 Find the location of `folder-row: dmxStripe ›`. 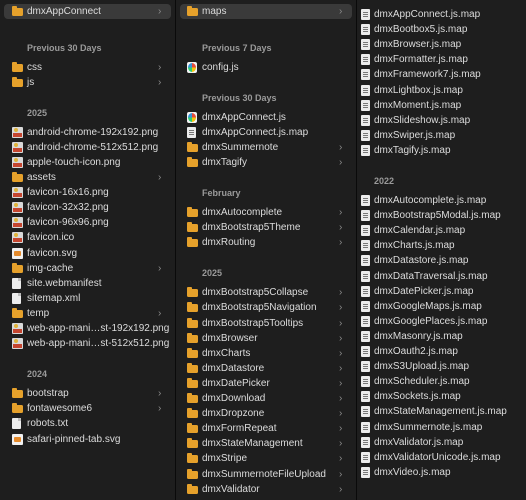

folder-row: dmxStripe › is located at coordinates (266, 458).